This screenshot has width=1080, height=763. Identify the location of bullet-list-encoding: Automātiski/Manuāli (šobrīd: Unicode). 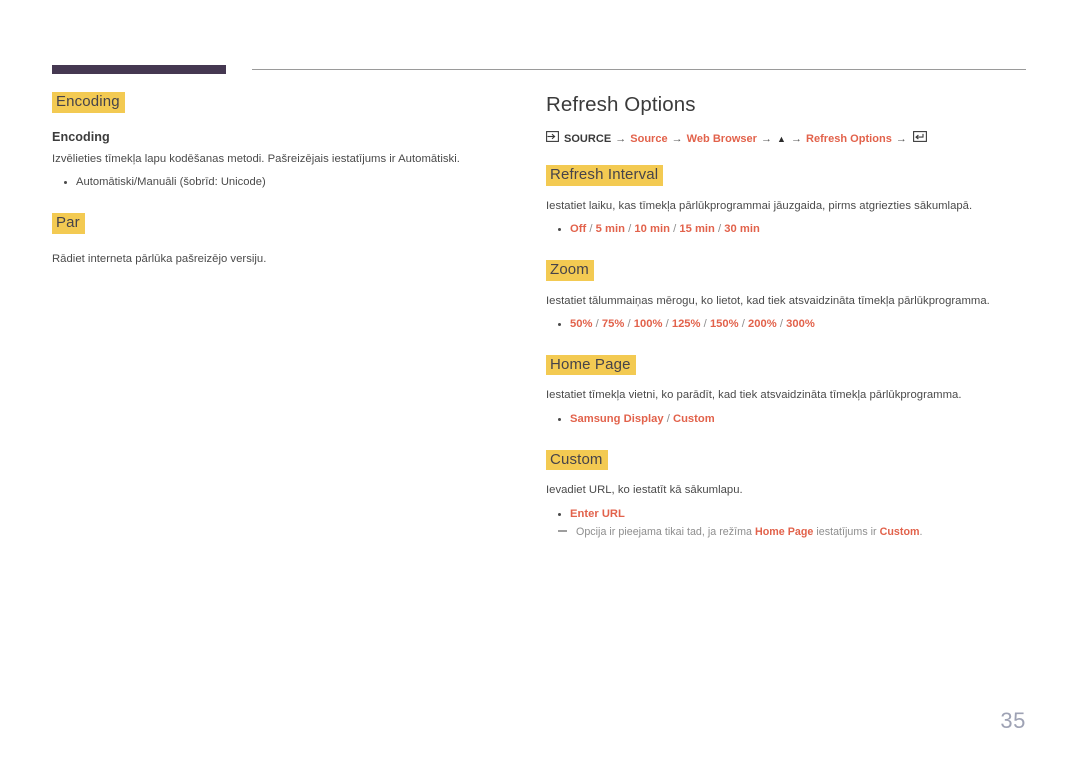
(282, 182).